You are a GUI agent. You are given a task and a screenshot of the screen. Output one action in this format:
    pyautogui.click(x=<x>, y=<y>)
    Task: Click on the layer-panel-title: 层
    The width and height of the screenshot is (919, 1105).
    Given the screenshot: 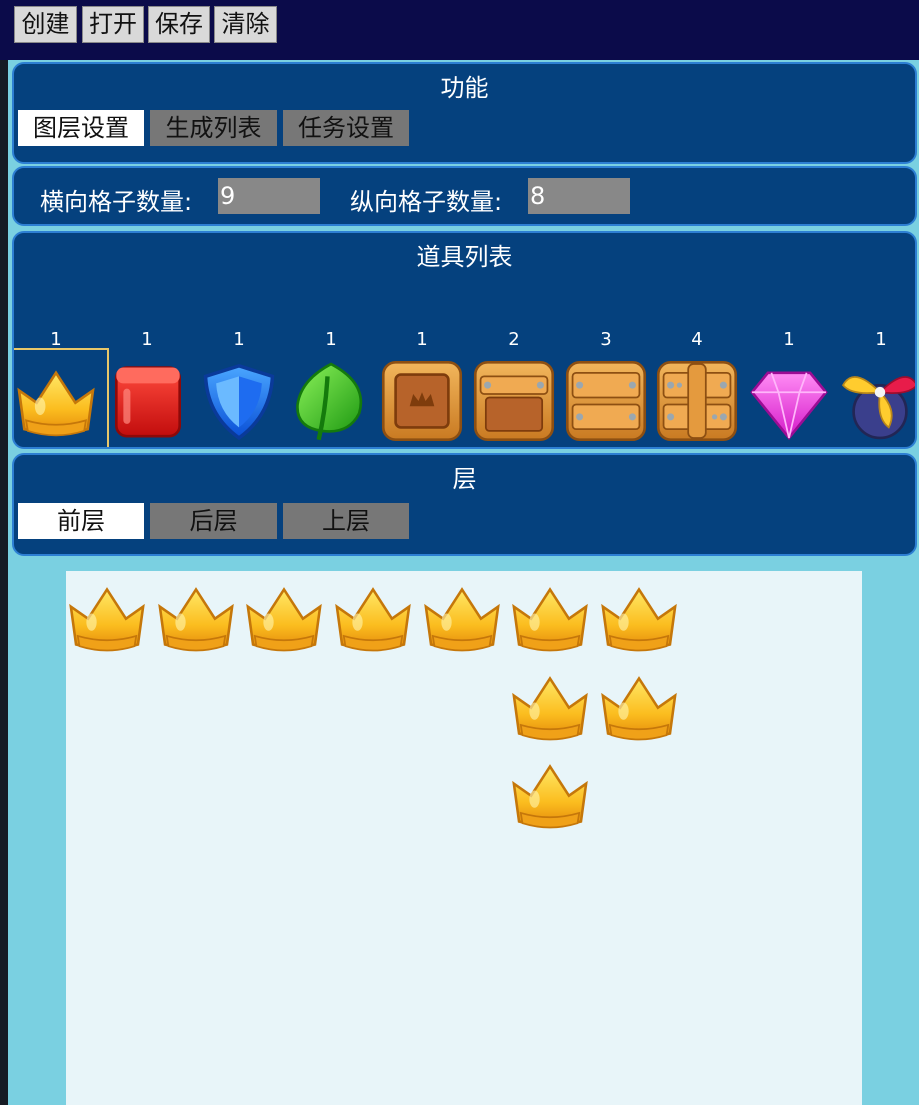 What is the action you would take?
    pyautogui.click(x=464, y=479)
    